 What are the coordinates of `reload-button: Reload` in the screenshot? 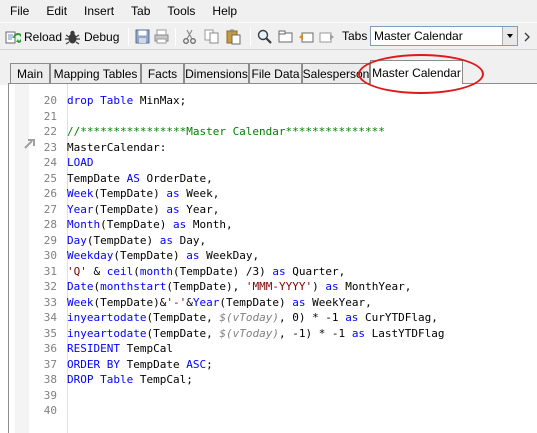 It's located at (33, 37).